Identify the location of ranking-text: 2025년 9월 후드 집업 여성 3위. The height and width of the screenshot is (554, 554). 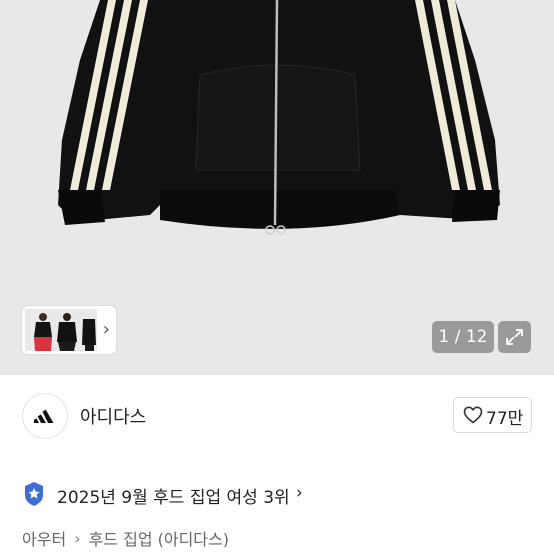
(173, 498).